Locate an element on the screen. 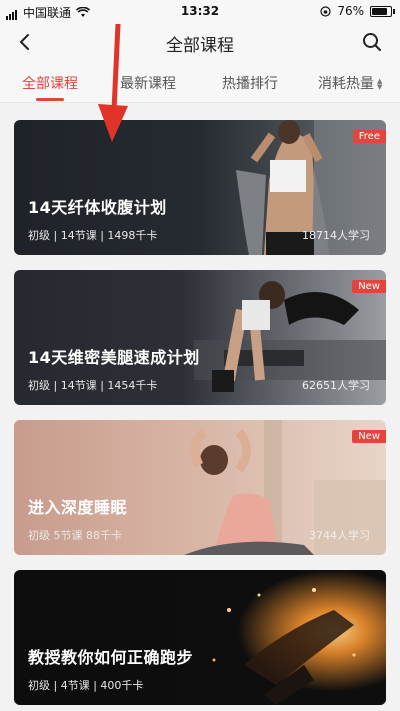 This screenshot has height=711, width=400. course-title: 14天维密美腿速成计划 is located at coordinates (114, 357).